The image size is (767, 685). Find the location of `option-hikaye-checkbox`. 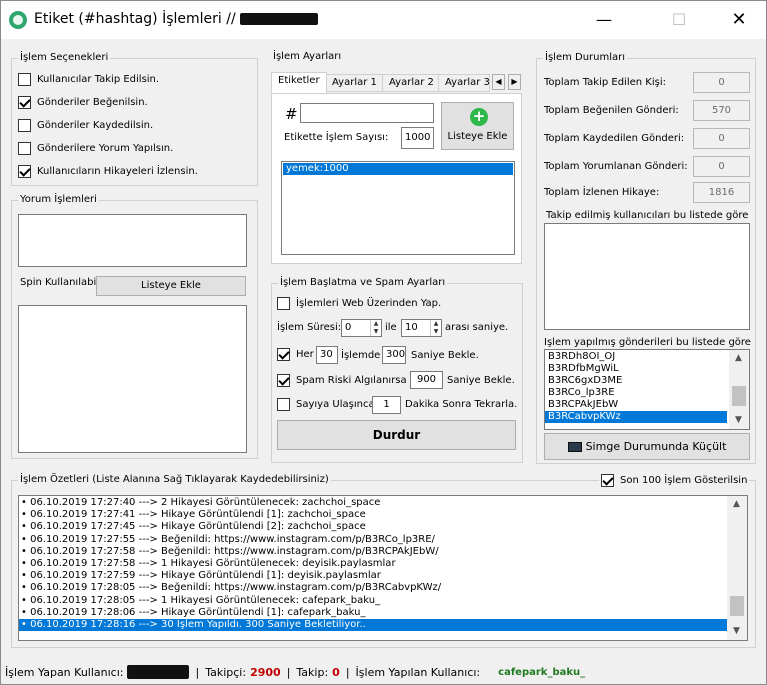

option-hikaye-checkbox is located at coordinates (24, 171).